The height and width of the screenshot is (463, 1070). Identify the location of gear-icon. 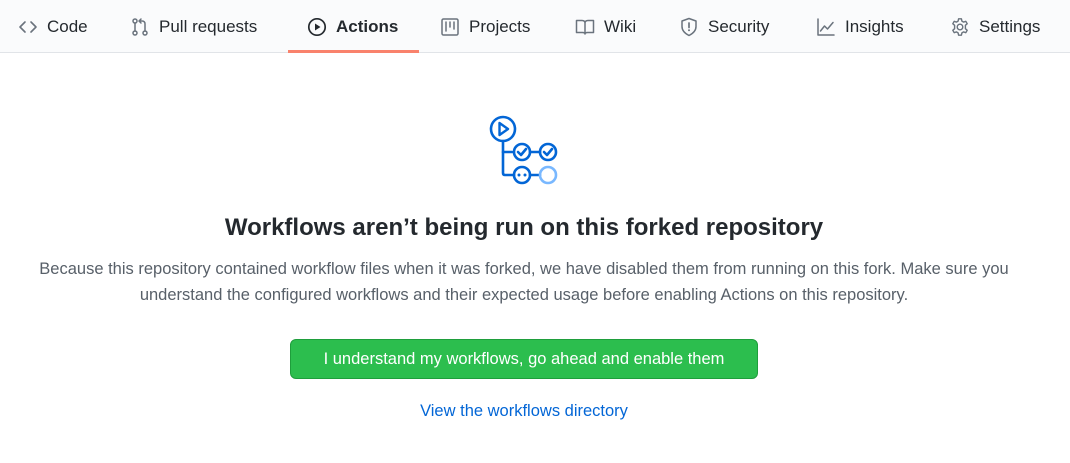
(960, 27).